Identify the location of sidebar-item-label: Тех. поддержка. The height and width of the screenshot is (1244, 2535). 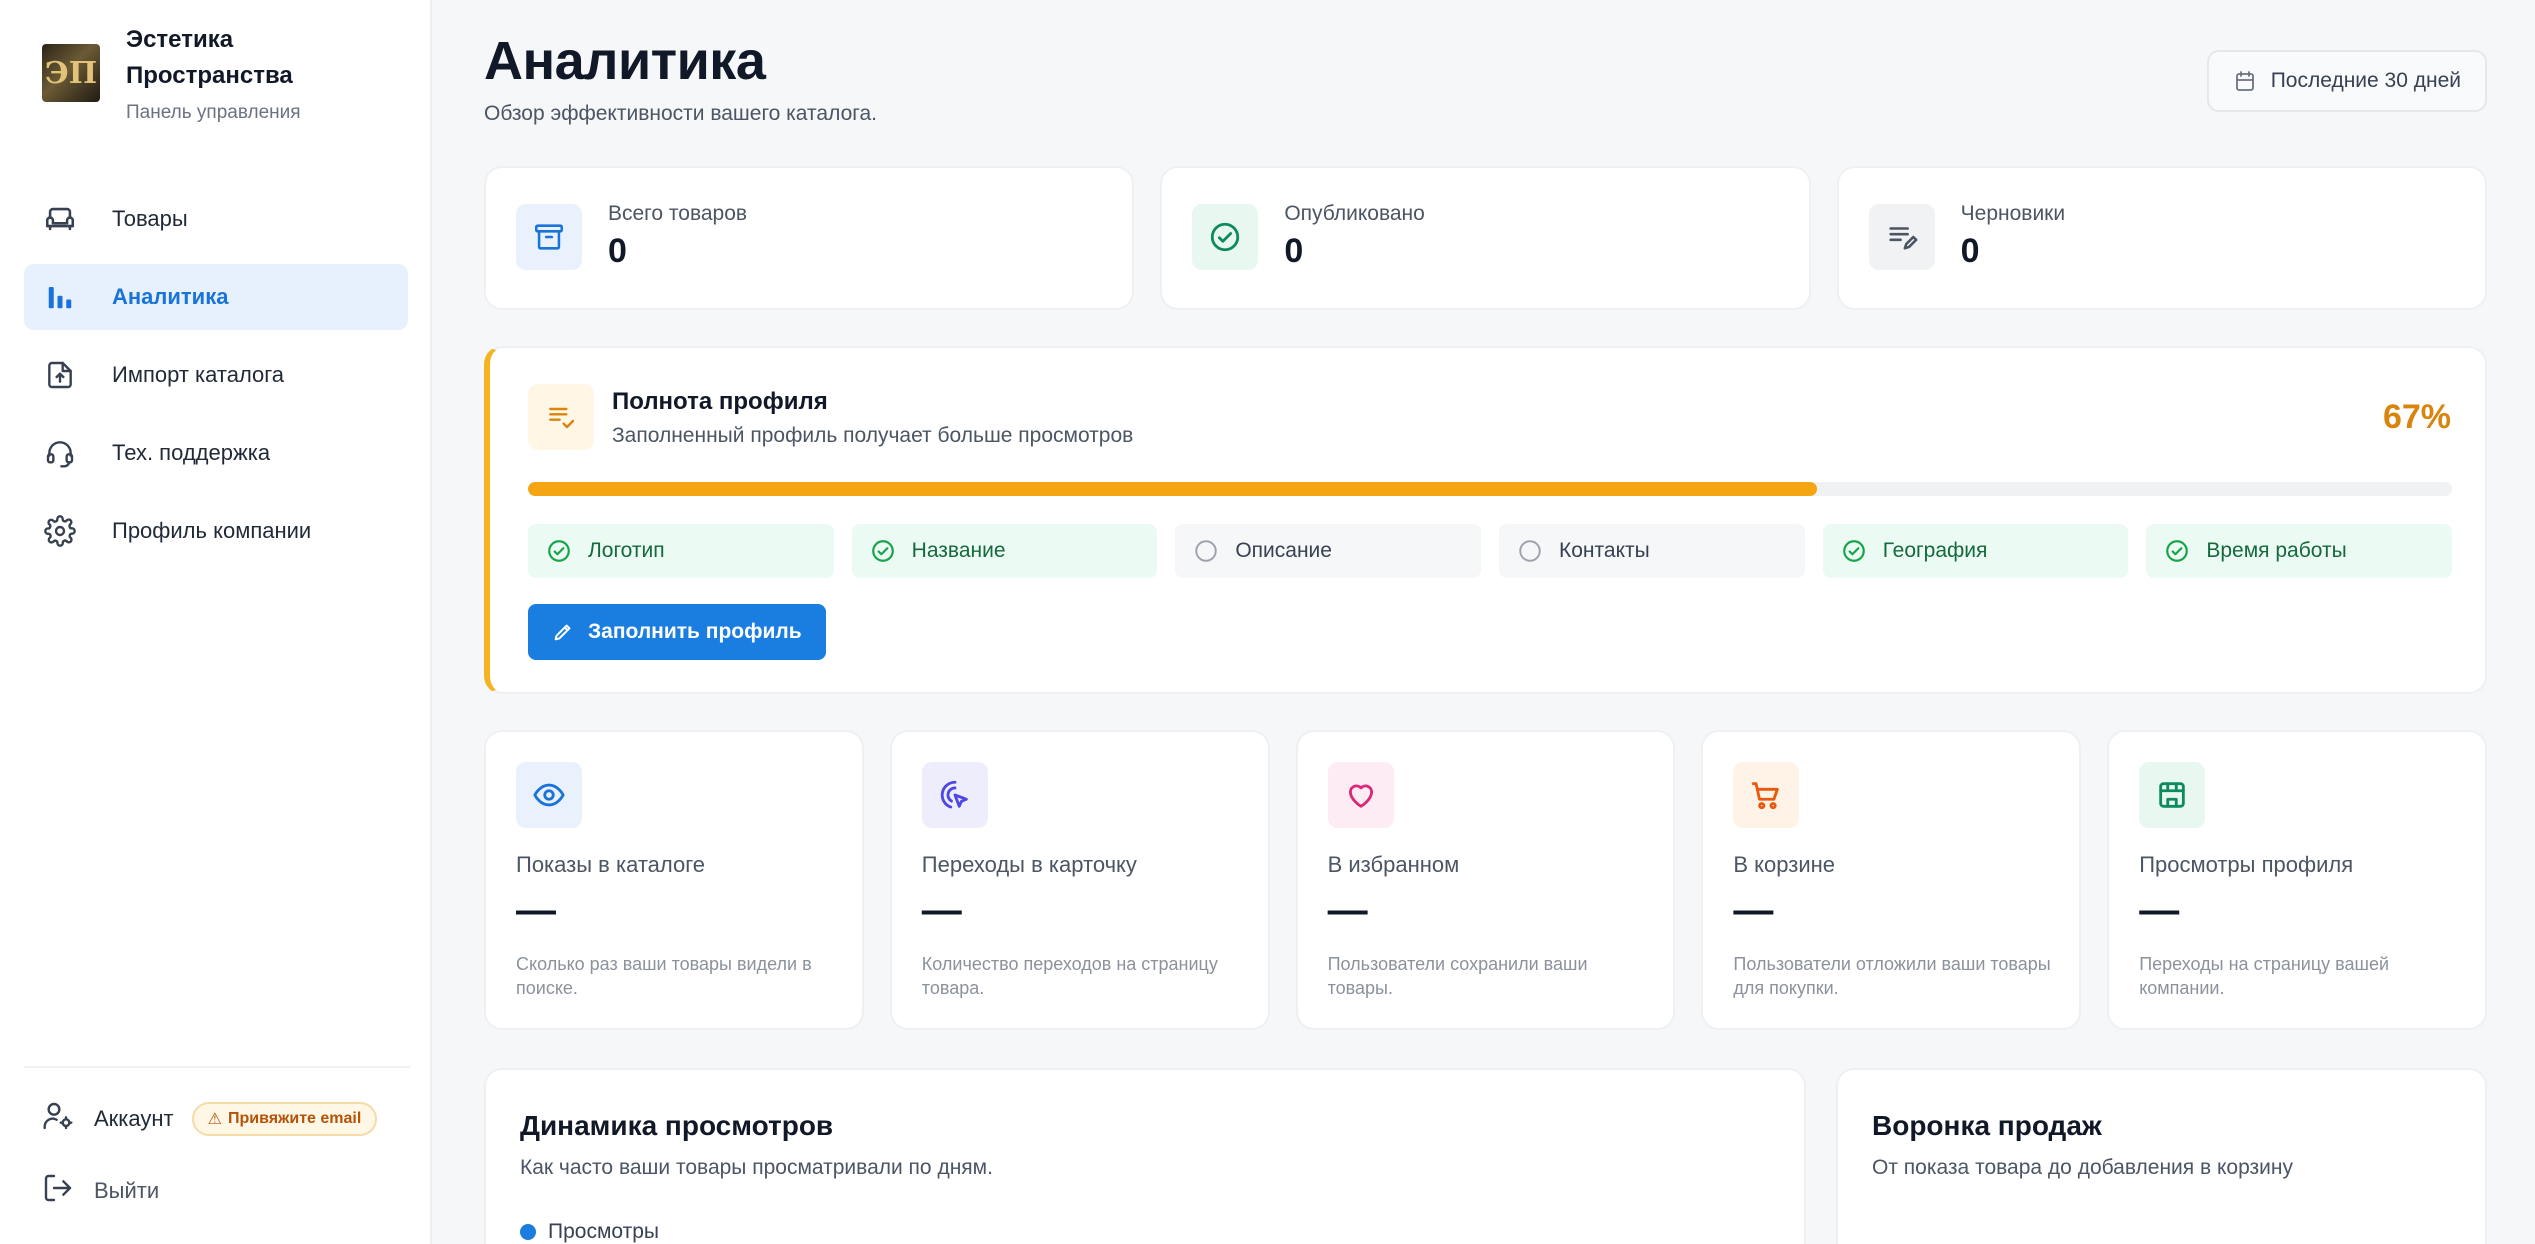
(191, 452).